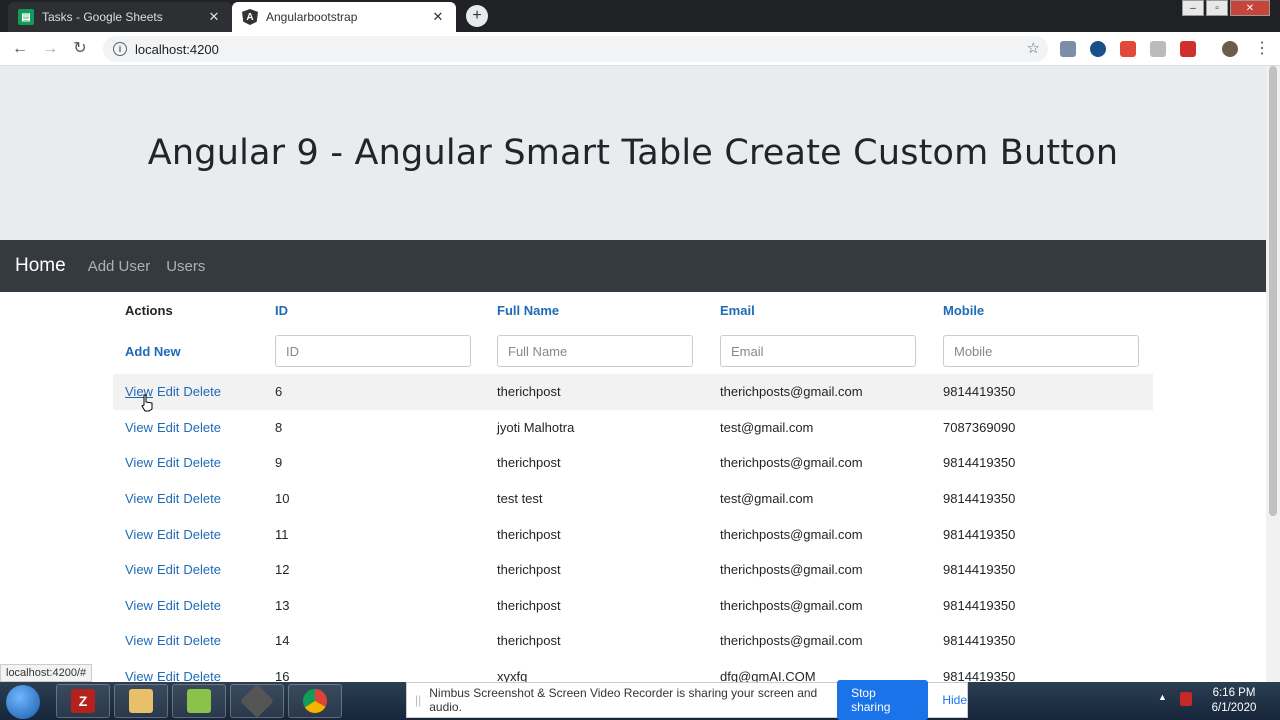 The image size is (1280, 720). Describe the element at coordinates (633, 266) in the screenshot. I see `top-navbar: Home Add User Users` at that location.